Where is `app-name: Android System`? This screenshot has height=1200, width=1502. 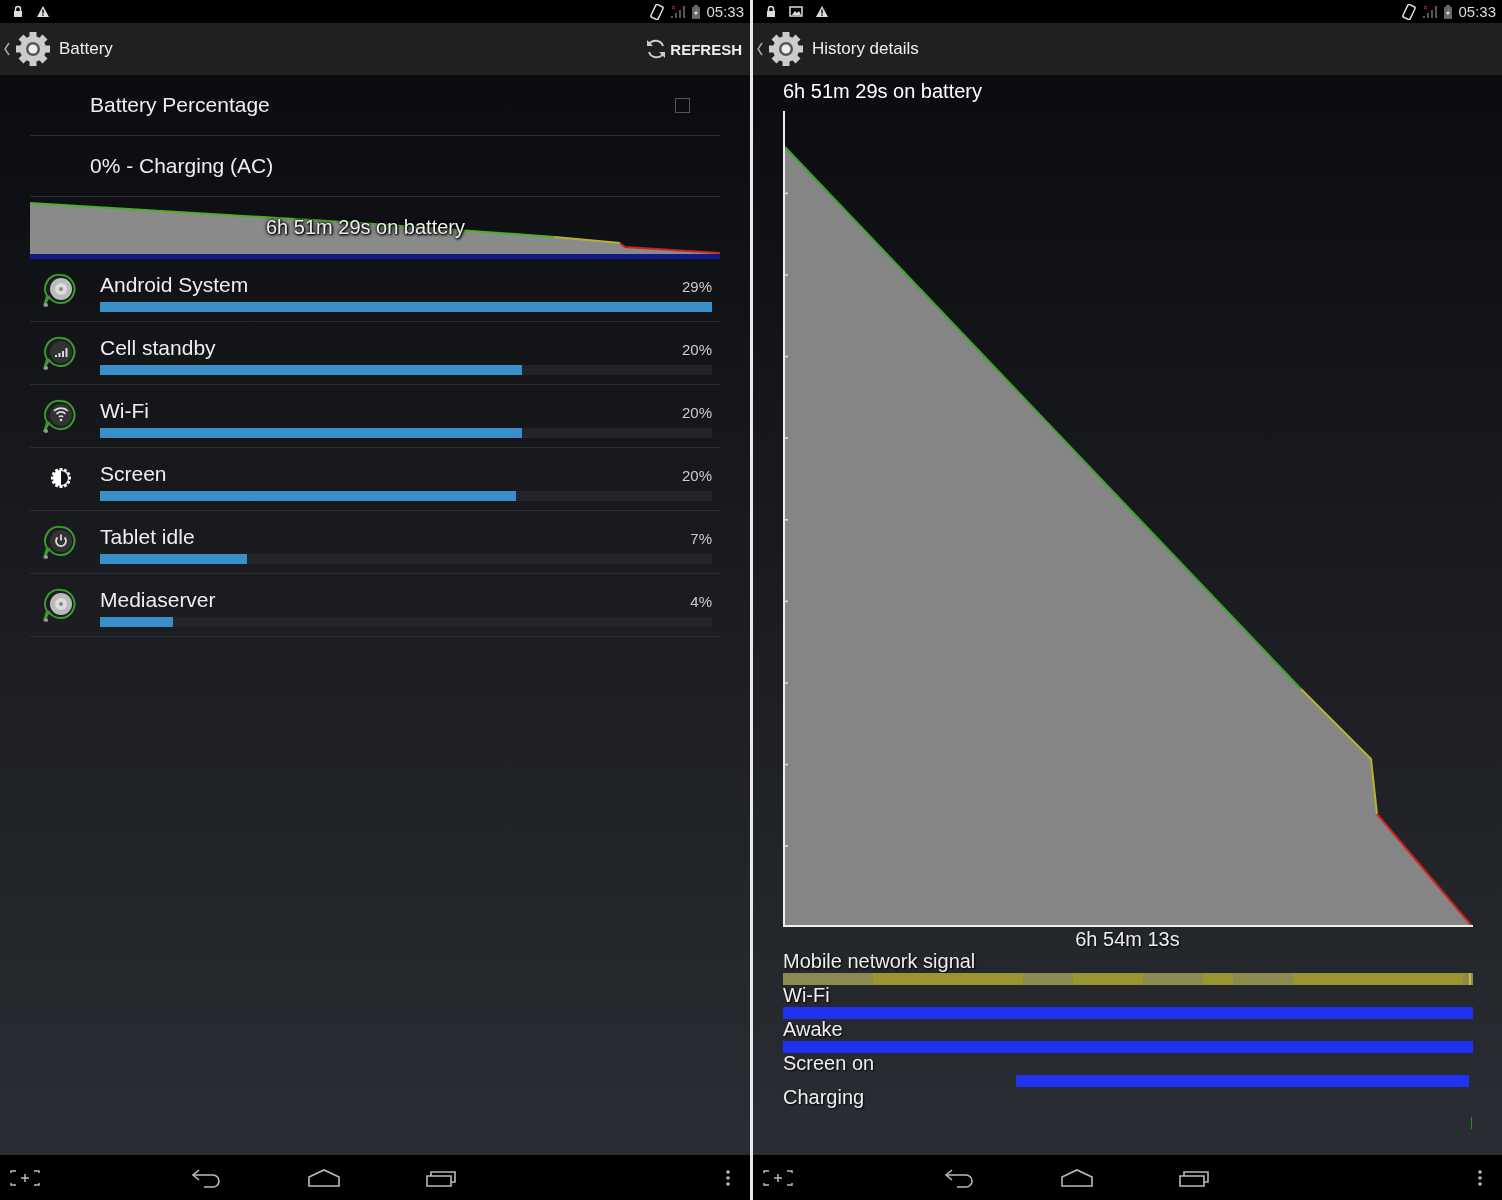
app-name: Android System is located at coordinates (174, 284).